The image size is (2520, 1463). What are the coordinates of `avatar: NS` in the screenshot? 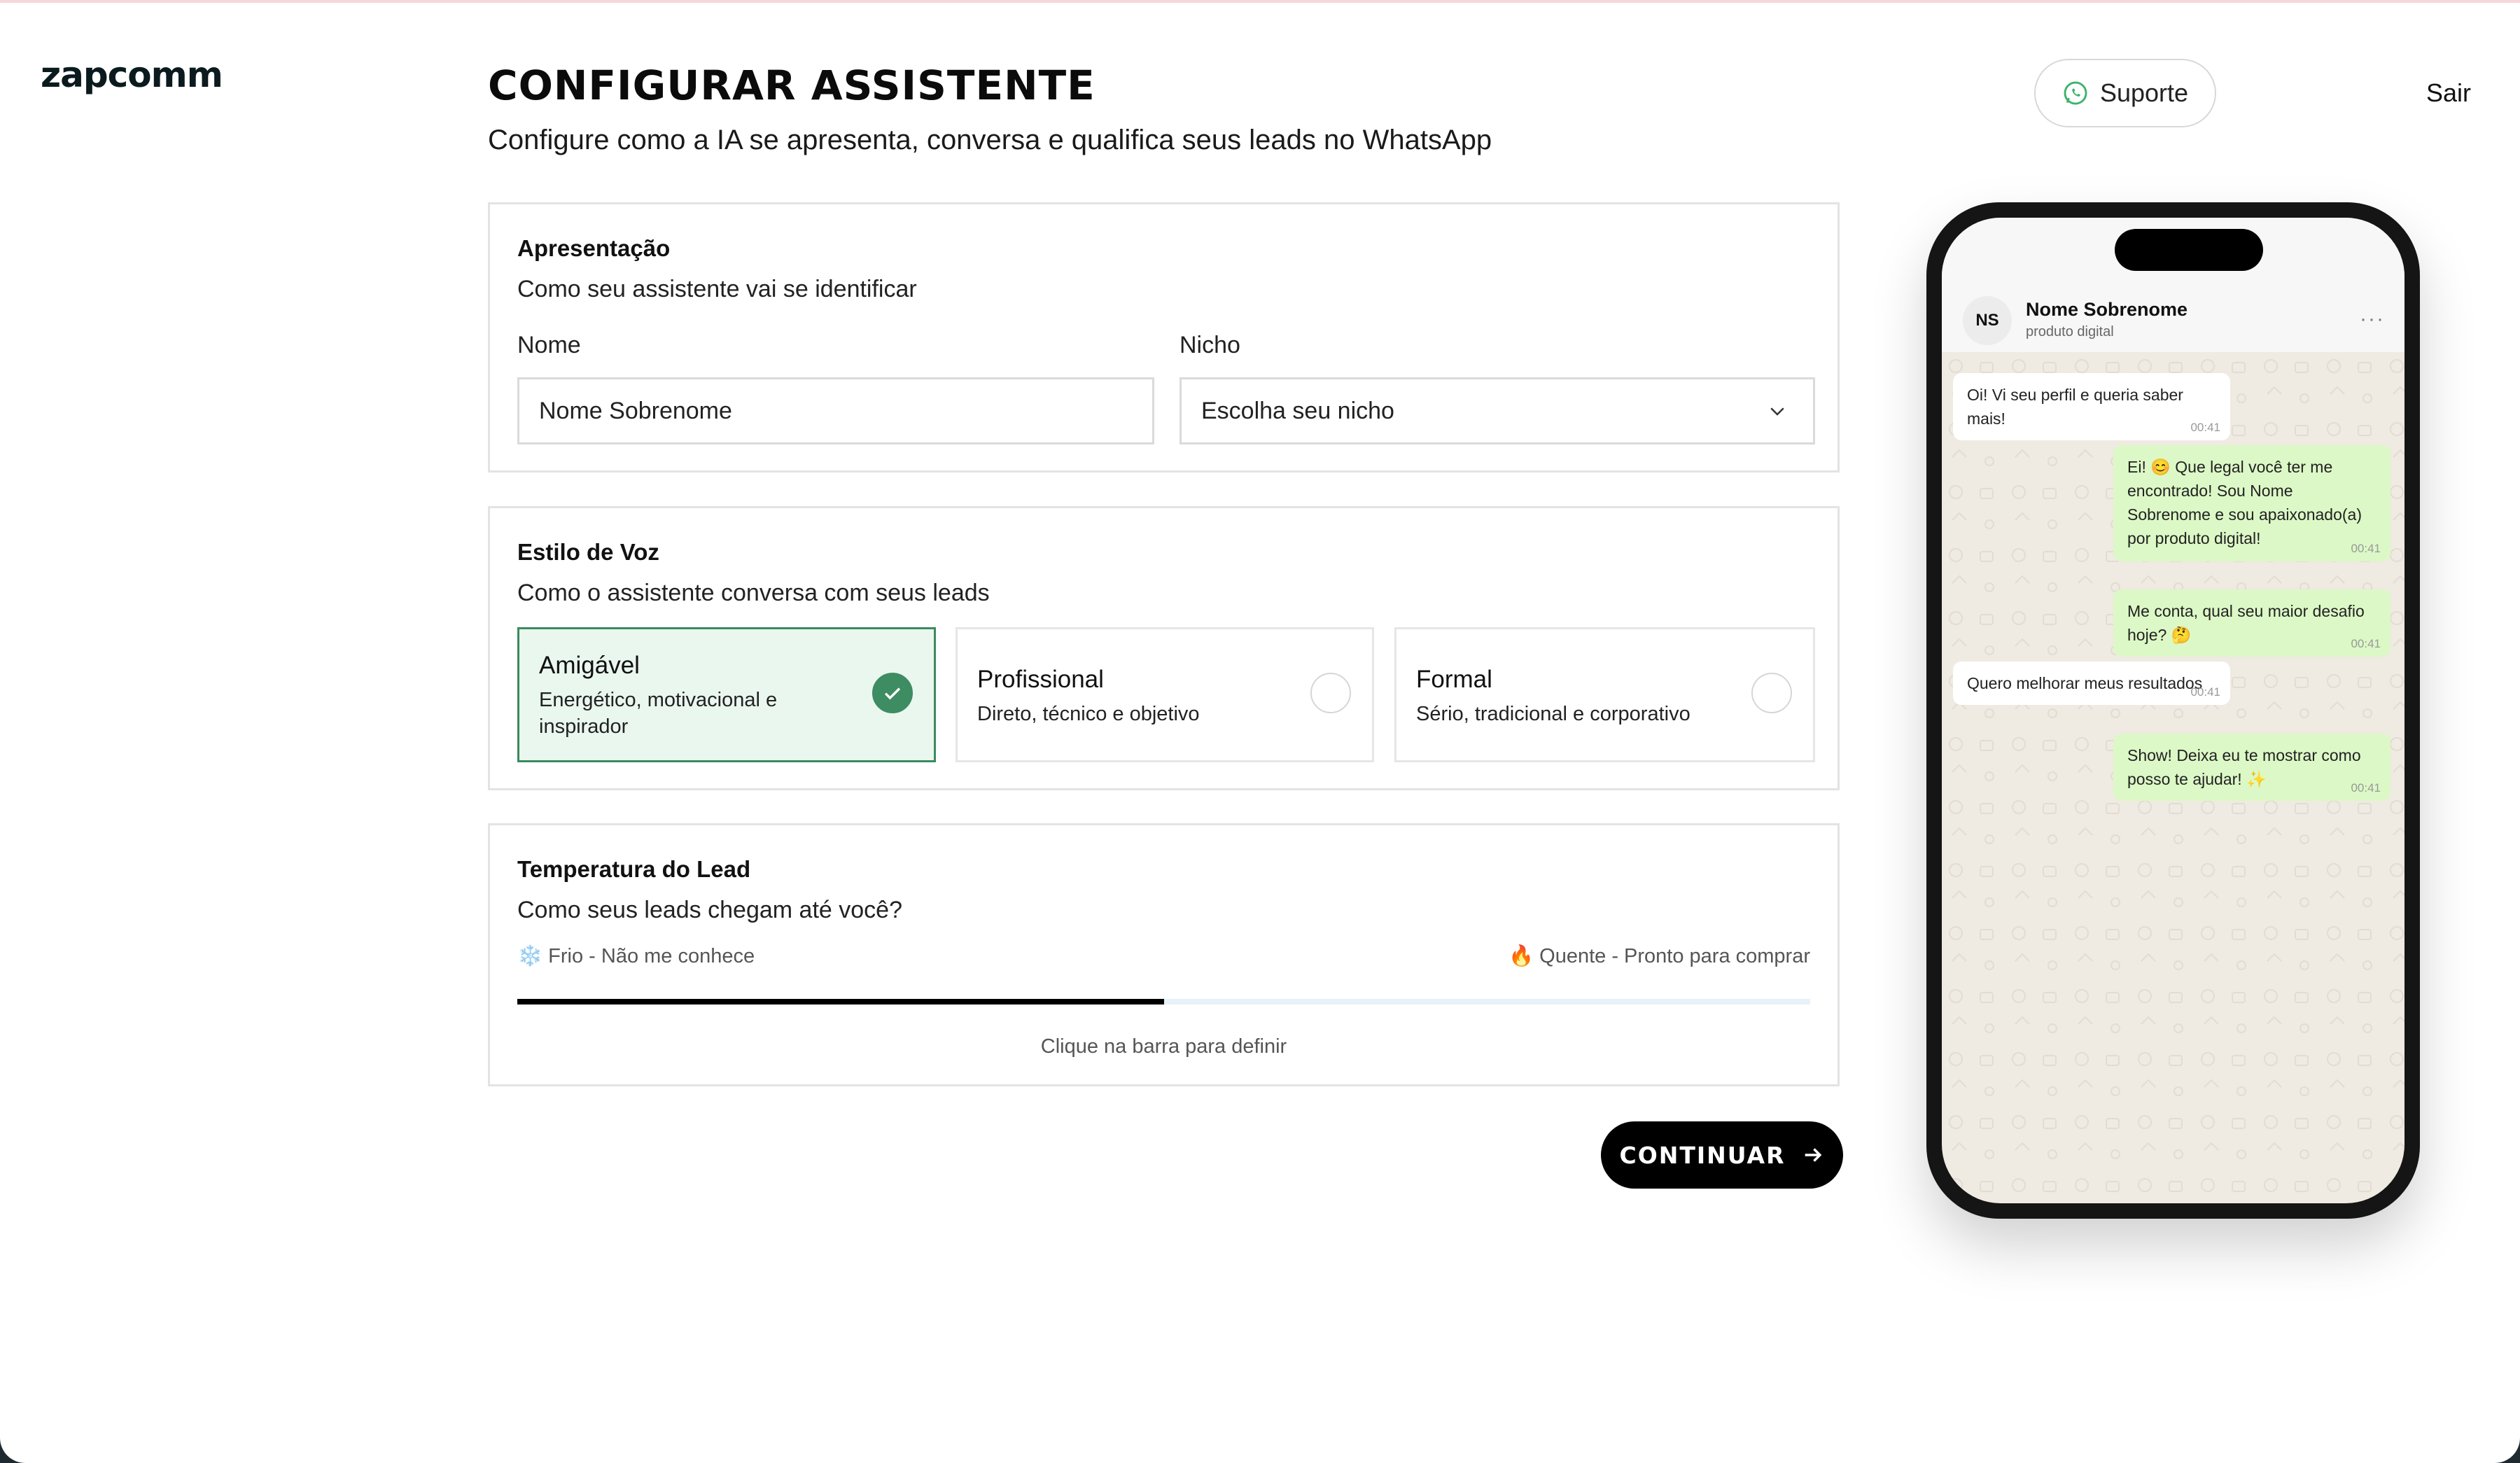 It's located at (1987, 320).